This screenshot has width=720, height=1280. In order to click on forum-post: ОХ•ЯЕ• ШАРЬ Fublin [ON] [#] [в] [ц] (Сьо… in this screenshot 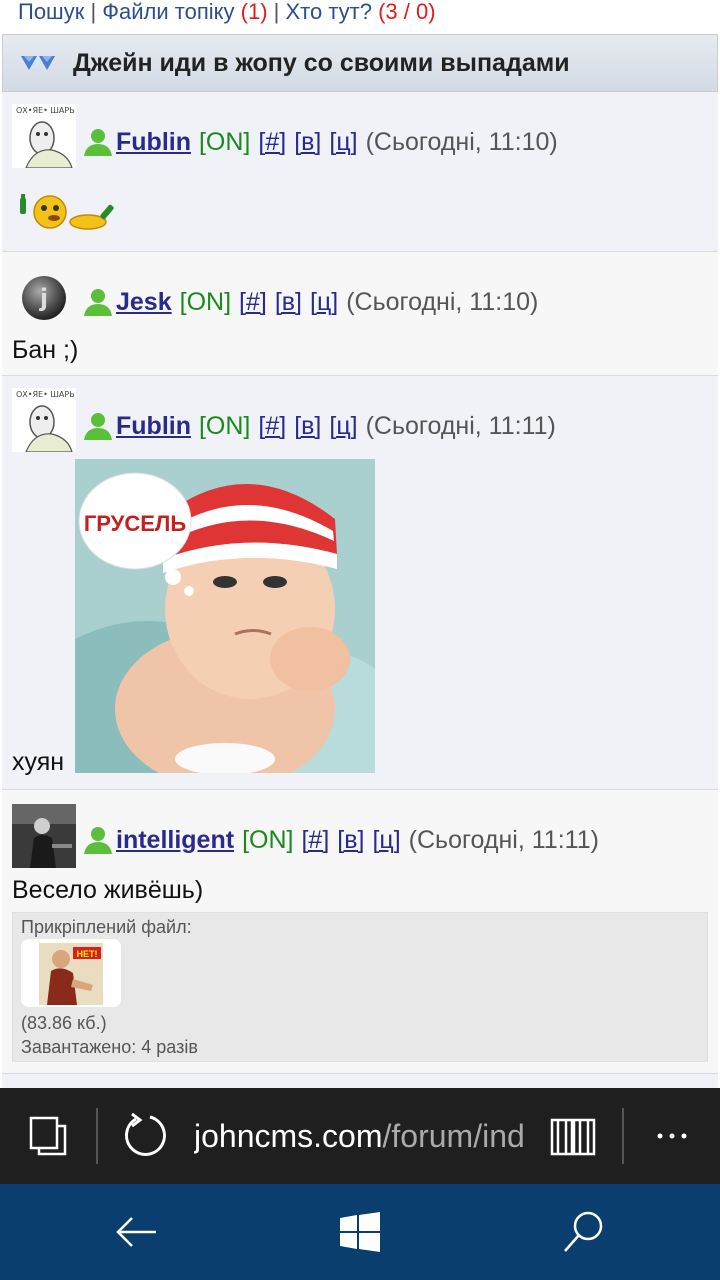, I will do `click(360, 172)`.